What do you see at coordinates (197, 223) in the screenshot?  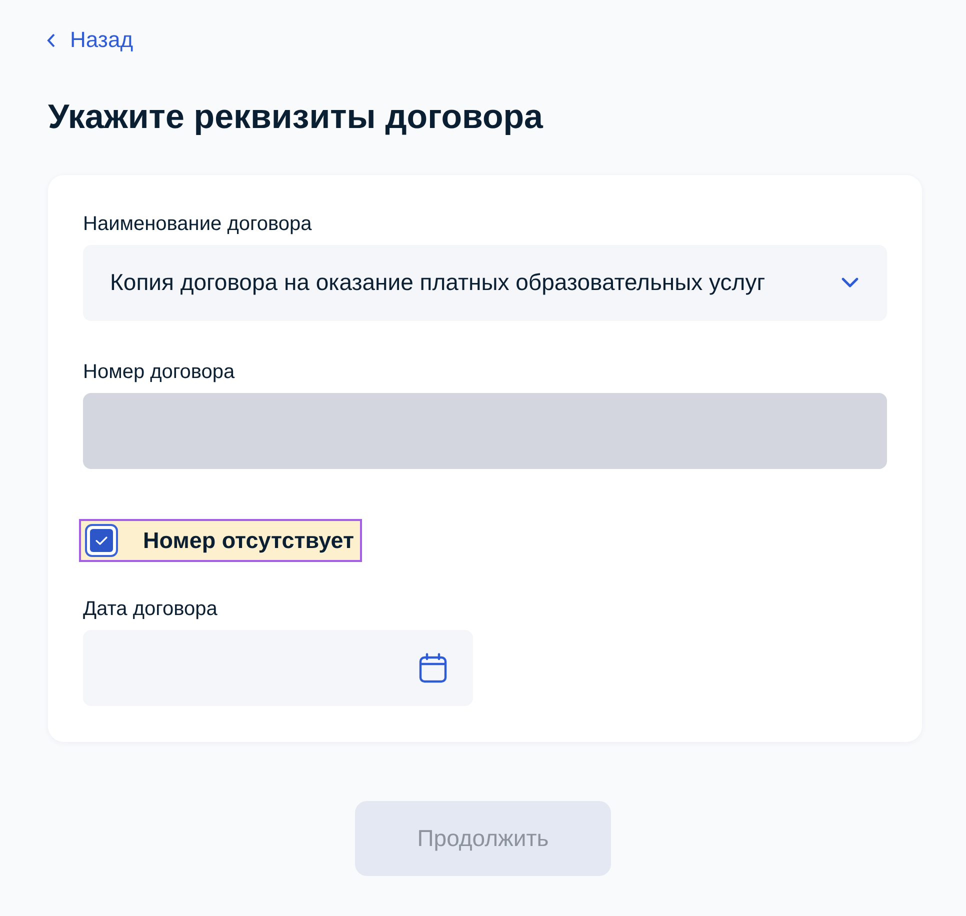 I see `field-label: Наименование договора` at bounding box center [197, 223].